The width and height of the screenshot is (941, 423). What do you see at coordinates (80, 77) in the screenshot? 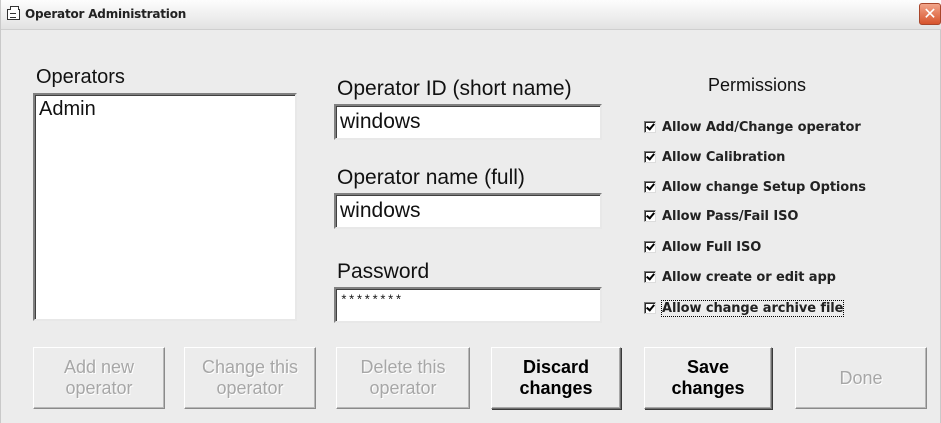
I see `operators-label: Operators` at bounding box center [80, 77].